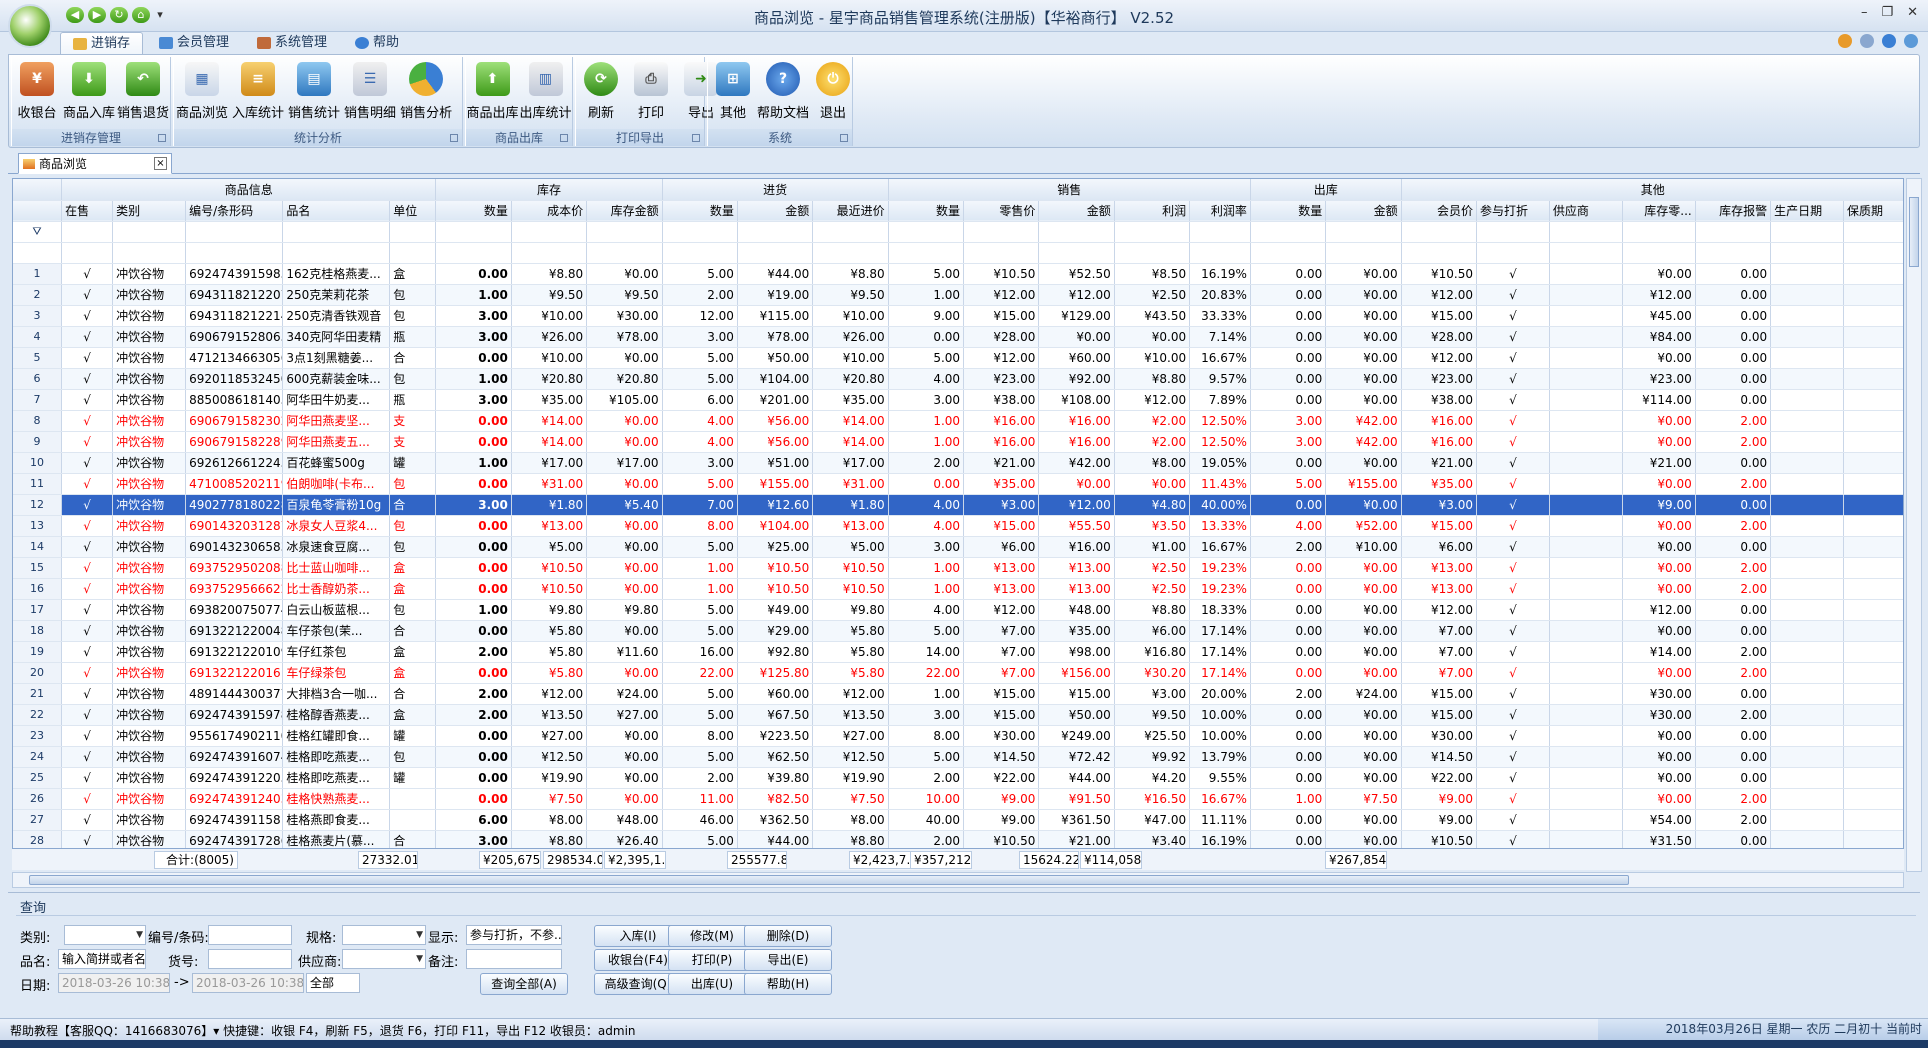 Image resolution: width=1928 pixels, height=1048 pixels. Describe the element at coordinates (775, 568) in the screenshot. I see `table-cell: ¥10.50` at that location.